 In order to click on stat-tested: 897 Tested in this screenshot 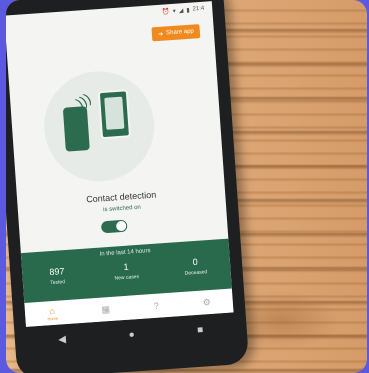, I will do `click(57, 276)`.